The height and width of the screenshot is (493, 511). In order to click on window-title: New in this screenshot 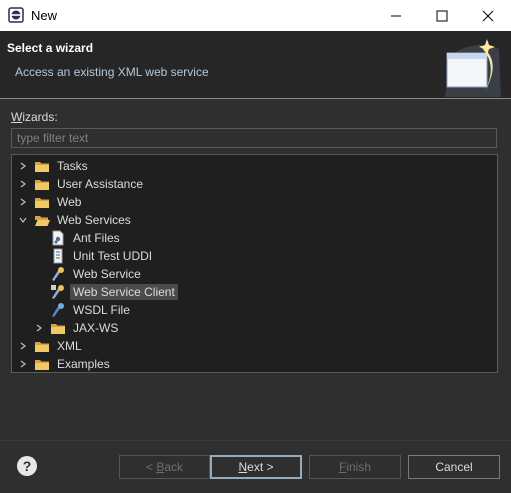, I will do `click(44, 15)`.